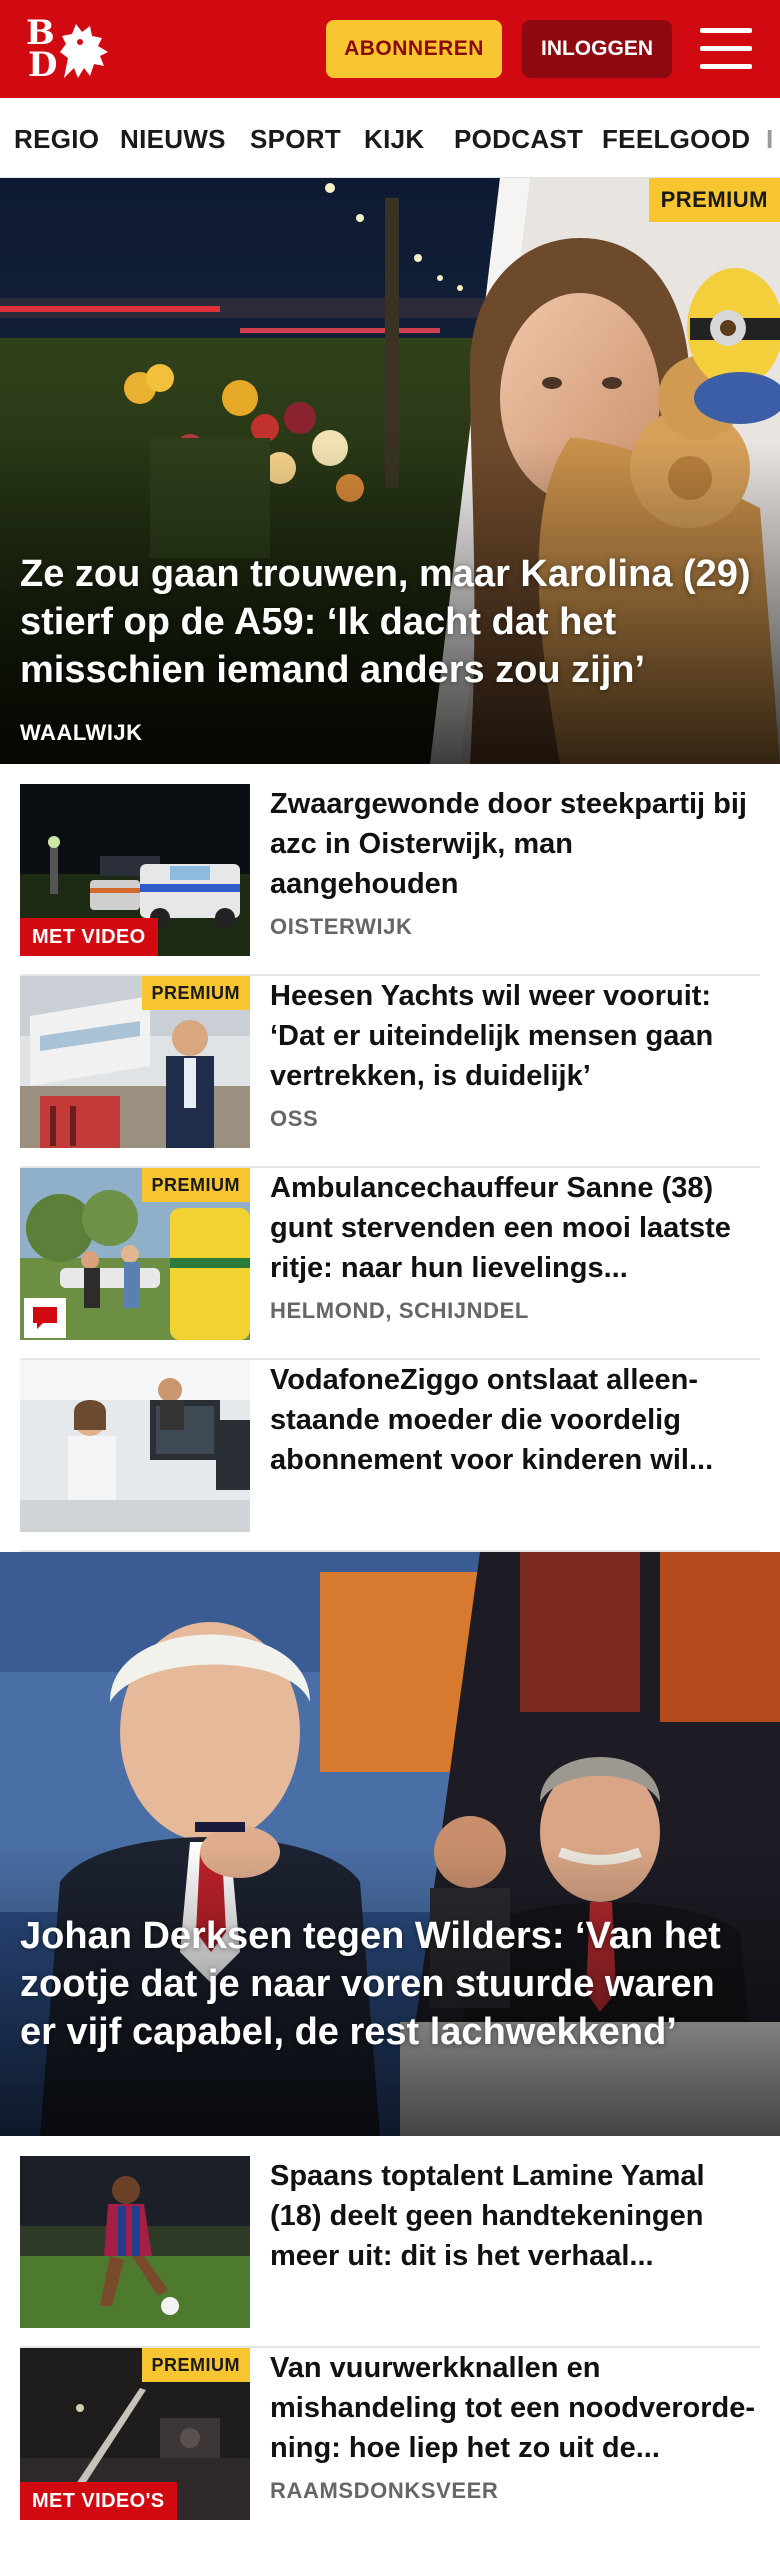  Describe the element at coordinates (98, 2501) in the screenshot. I see `video-badge: MET VIDEO'S` at that location.